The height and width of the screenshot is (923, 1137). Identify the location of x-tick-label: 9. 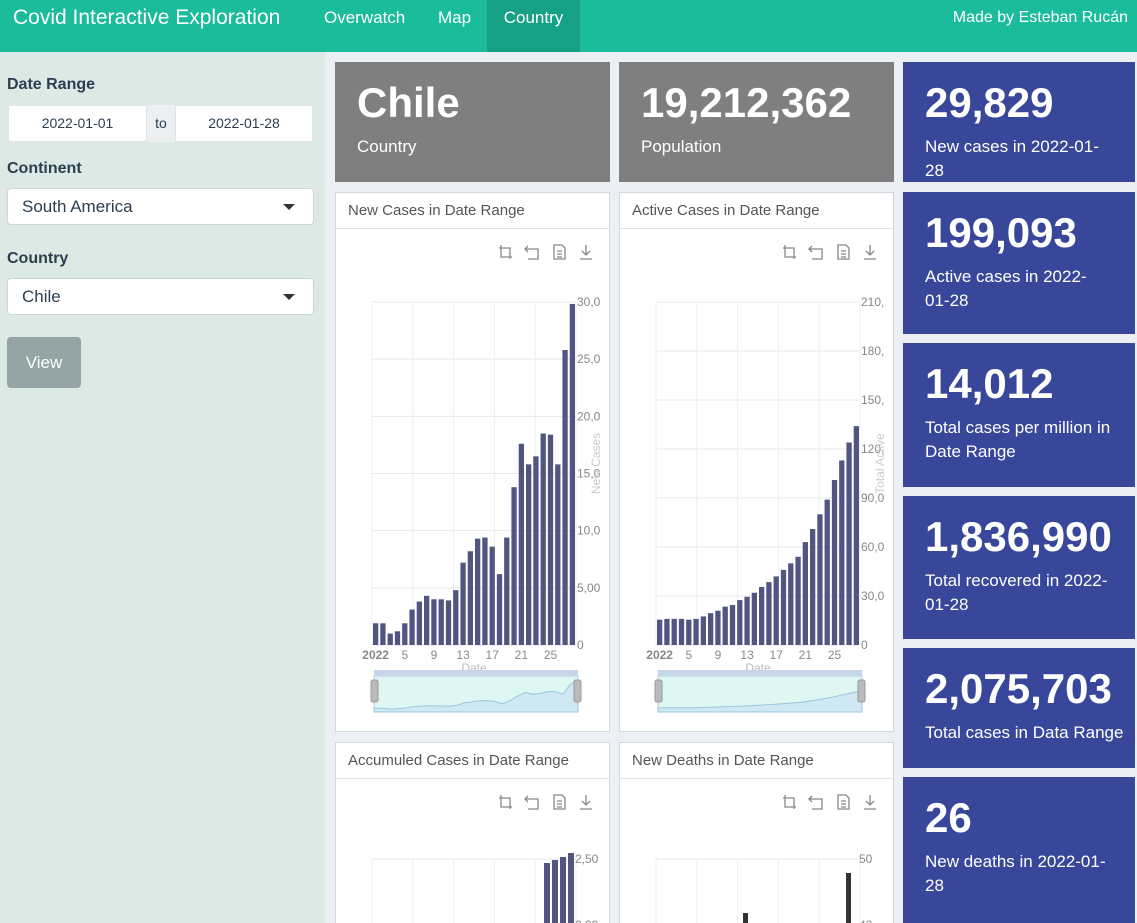
(434, 655).